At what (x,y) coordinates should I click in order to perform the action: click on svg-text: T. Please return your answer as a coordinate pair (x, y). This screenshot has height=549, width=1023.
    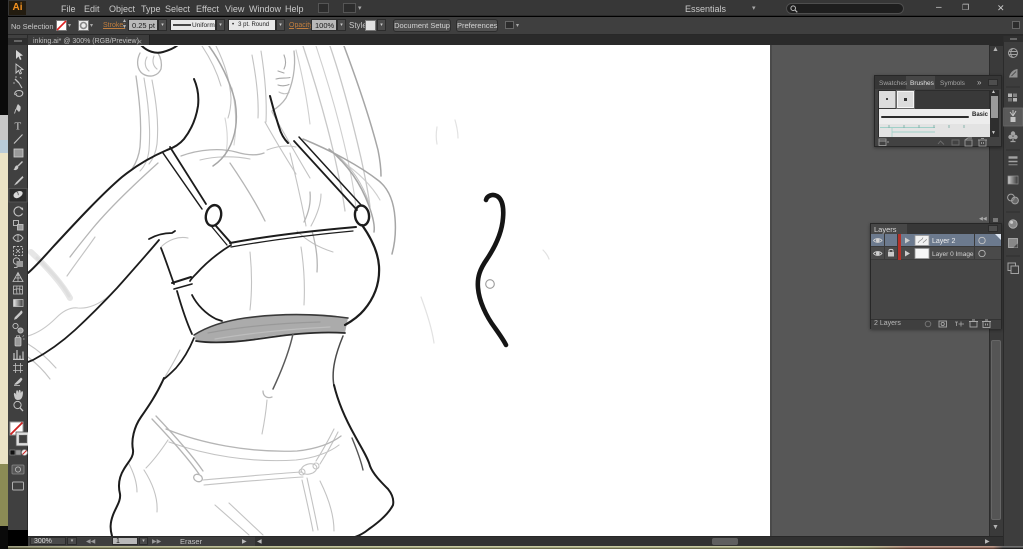
    Looking at the image, I should click on (18, 127).